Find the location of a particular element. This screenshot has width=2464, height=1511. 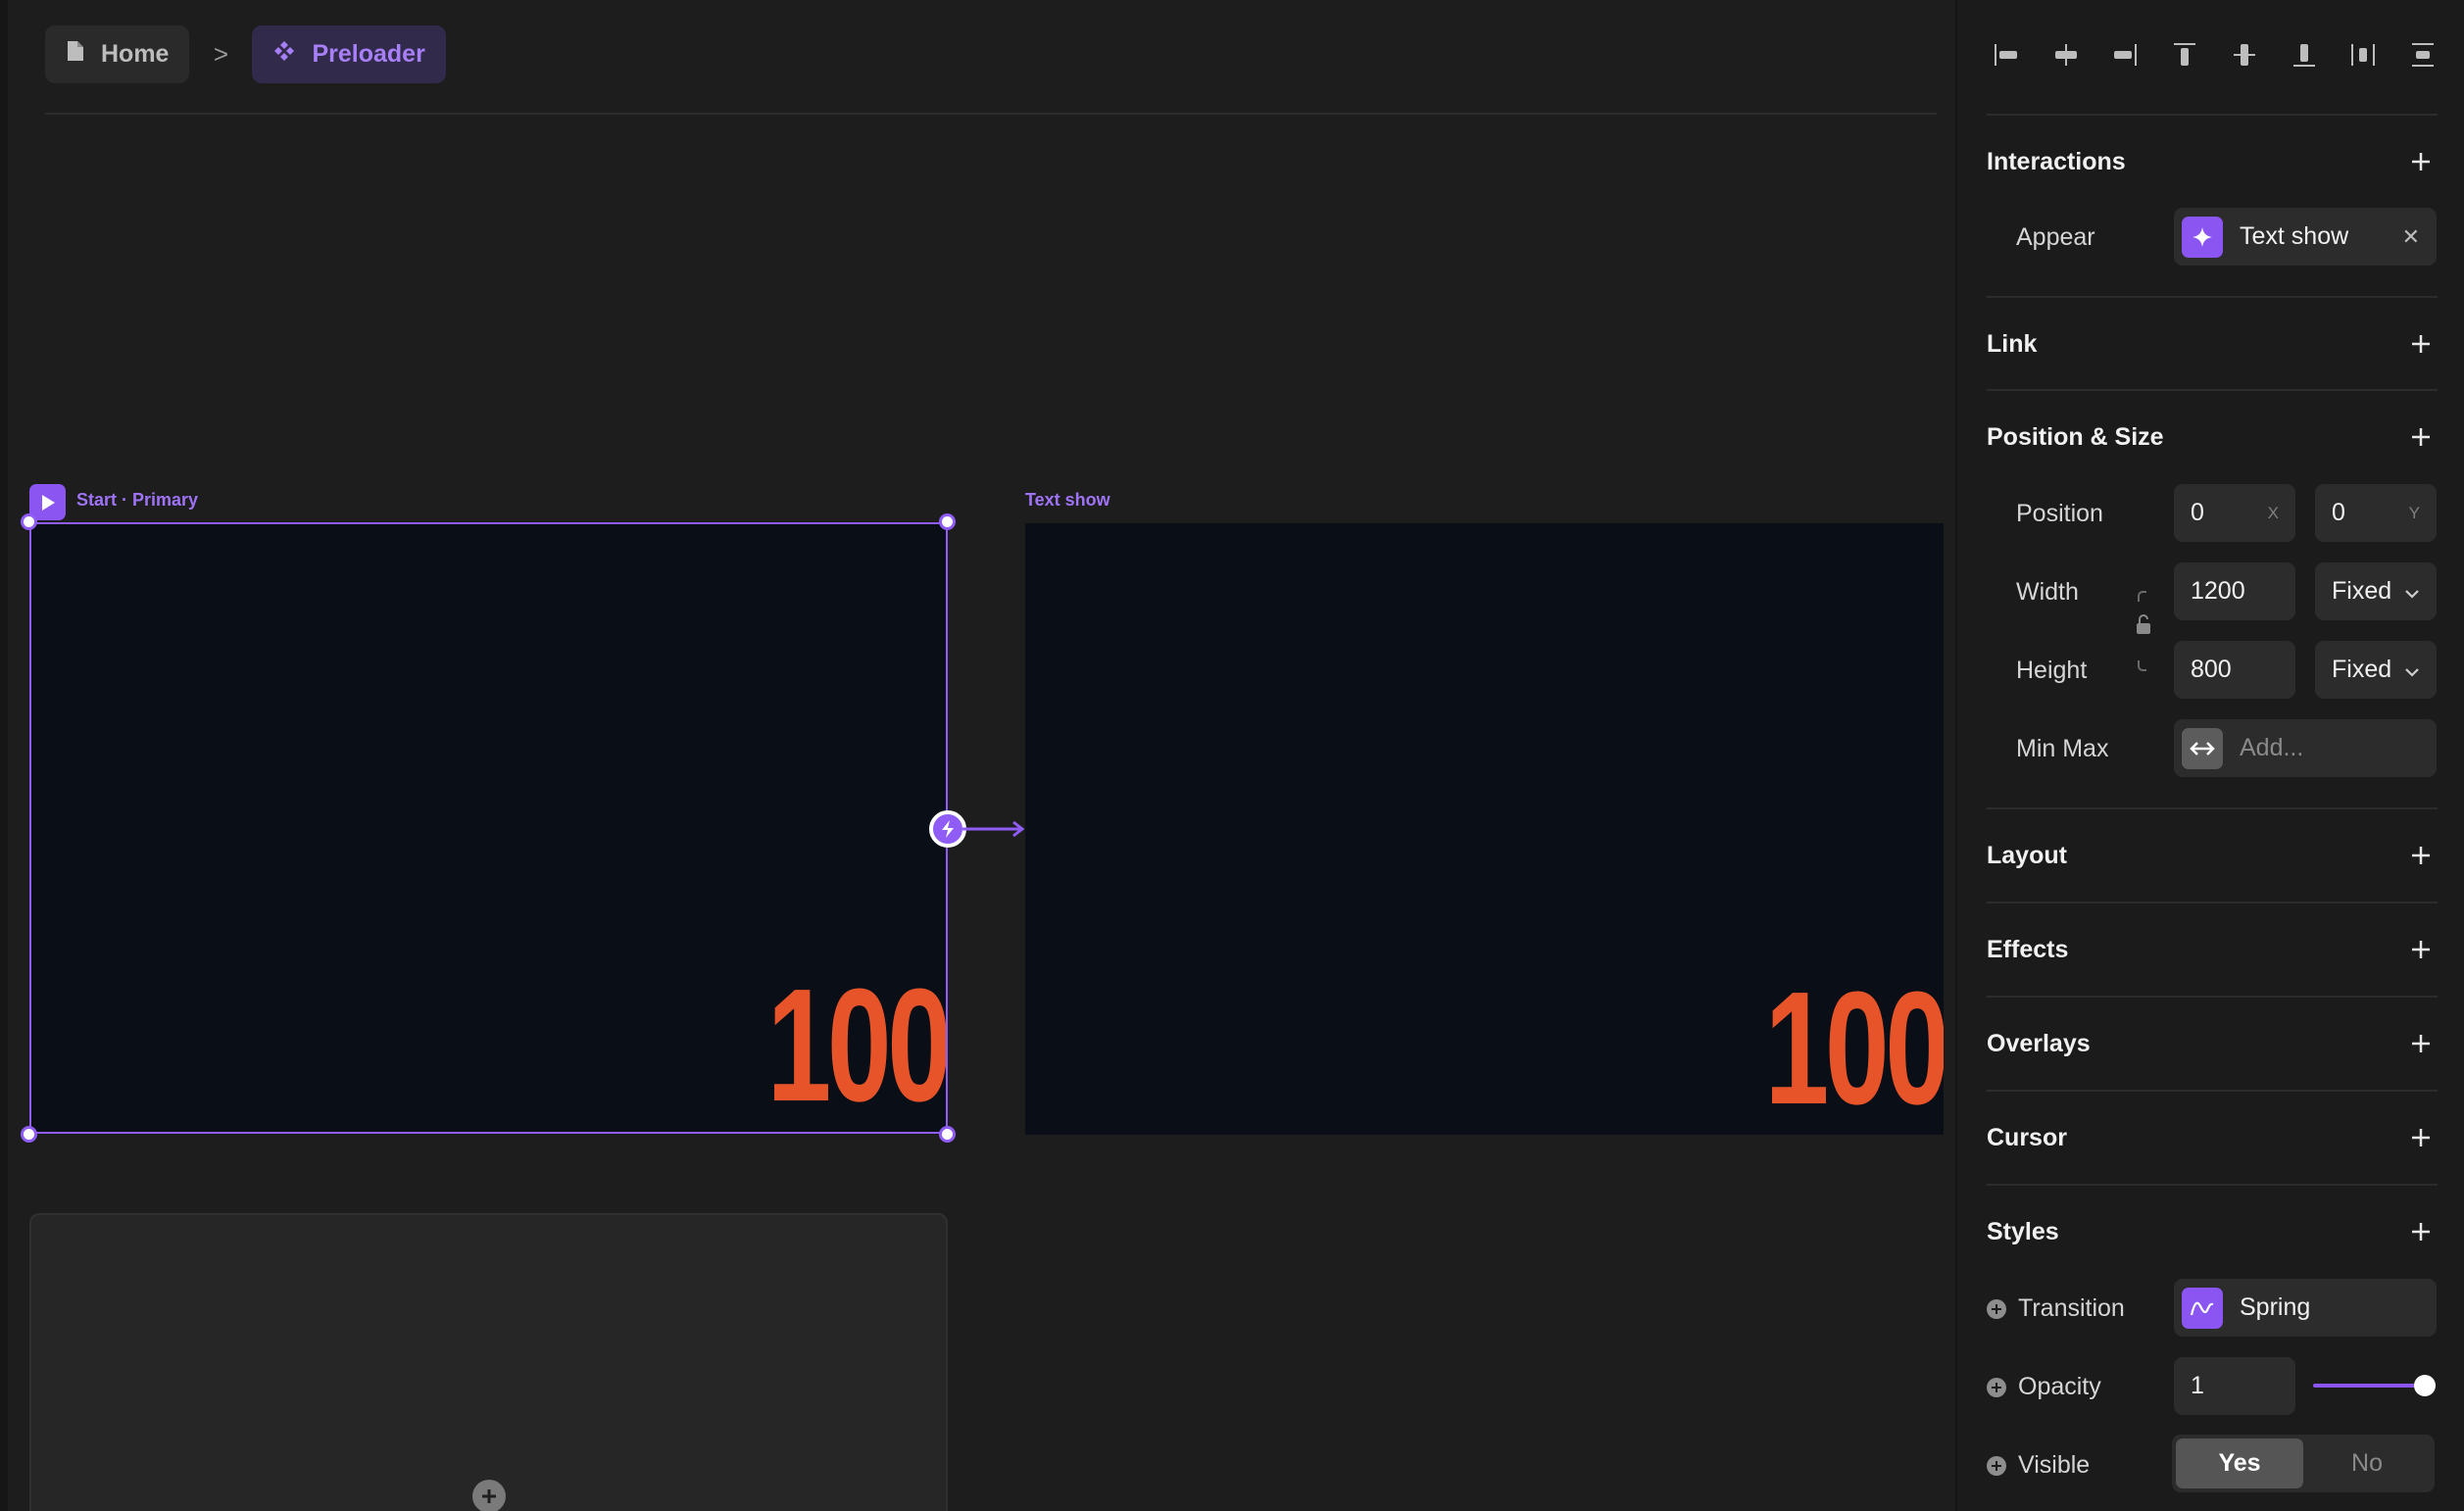

breadcrumb: Home > Preloader is located at coordinates (246, 54).